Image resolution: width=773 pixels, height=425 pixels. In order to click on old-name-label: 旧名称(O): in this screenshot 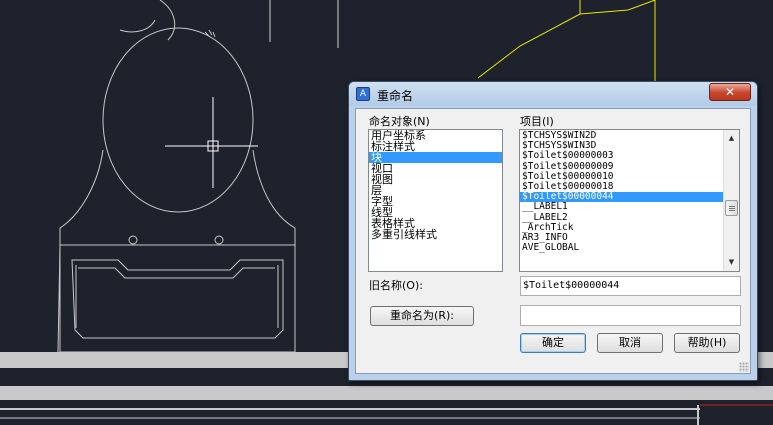, I will do `click(396, 285)`.